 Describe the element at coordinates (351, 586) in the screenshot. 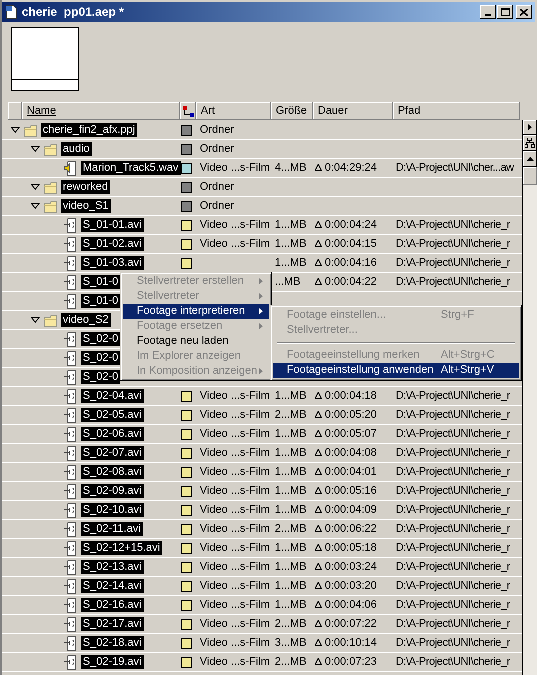

I see `duration-text: 0:00:03:20` at that location.